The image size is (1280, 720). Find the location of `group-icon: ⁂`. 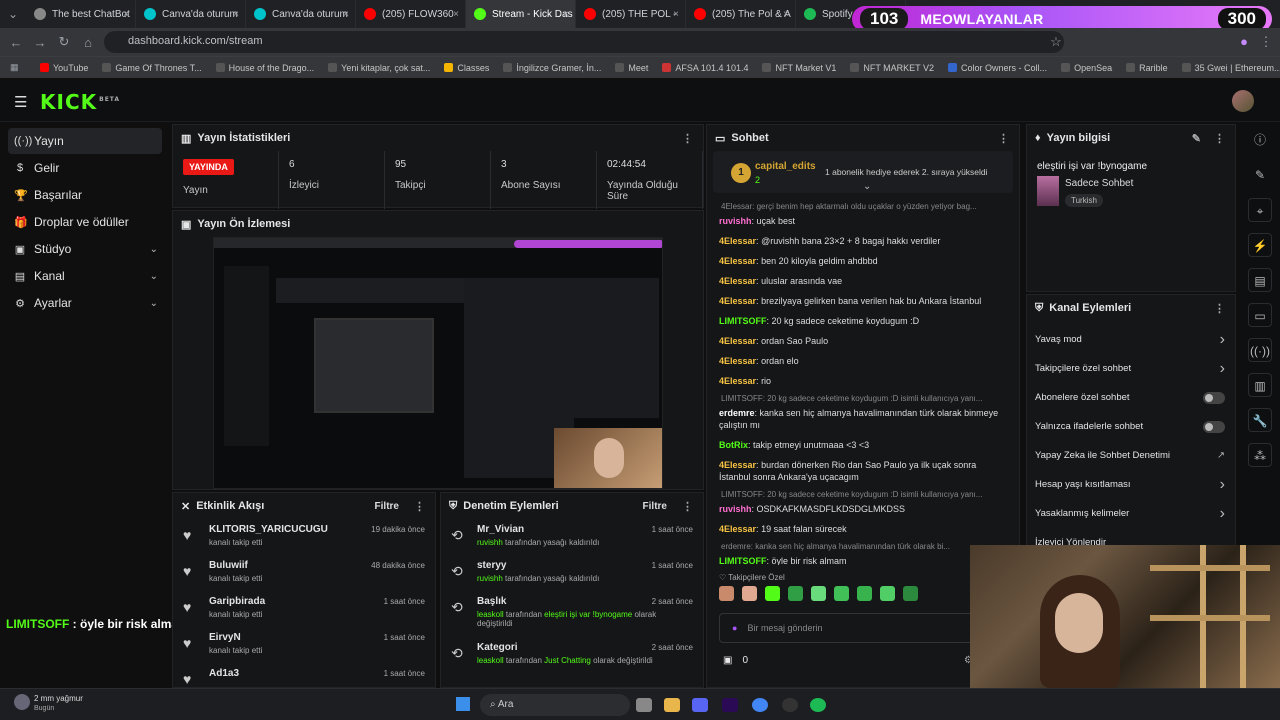

group-icon: ⁂ is located at coordinates (1260, 455).